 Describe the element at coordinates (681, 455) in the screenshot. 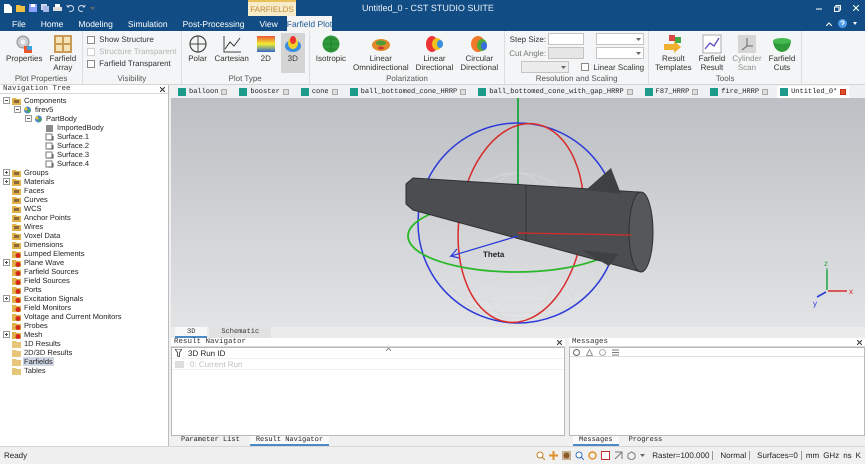

I see `status-field: Raster=100.000` at that location.